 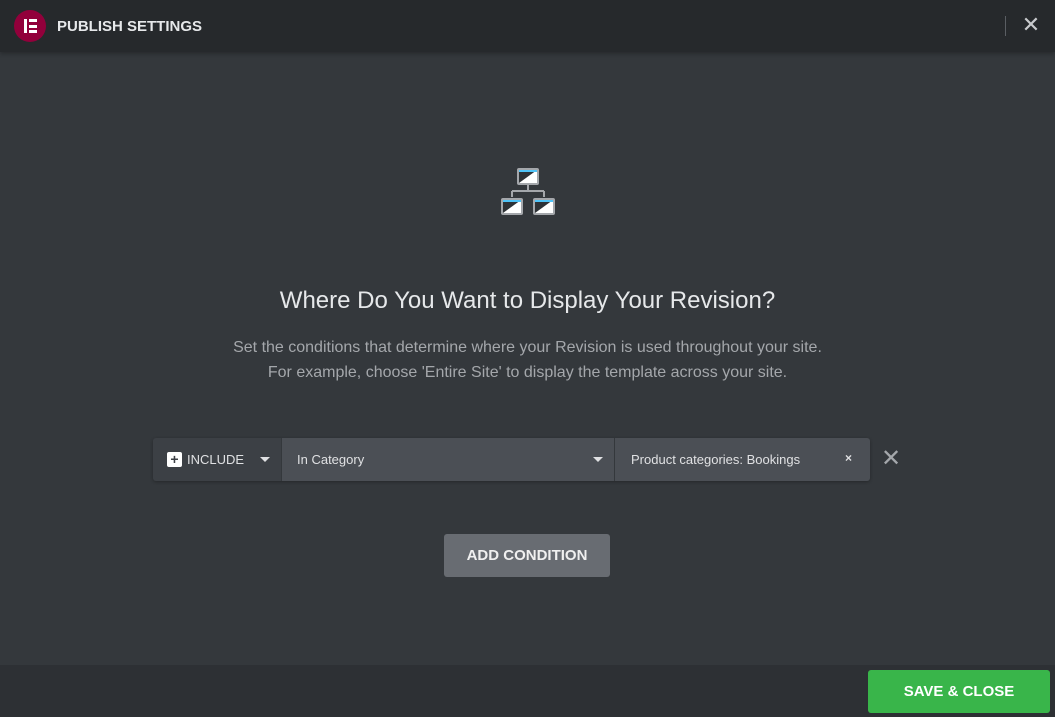 What do you see at coordinates (716, 459) in the screenshot?
I see `value-label: Product categories: Bookings` at bounding box center [716, 459].